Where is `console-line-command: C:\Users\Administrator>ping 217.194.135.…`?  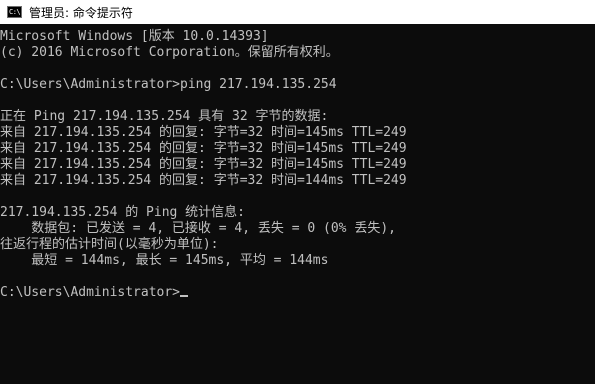 console-line-command: C:\Users\Administrator>ping 217.194.135.… is located at coordinates (168, 84).